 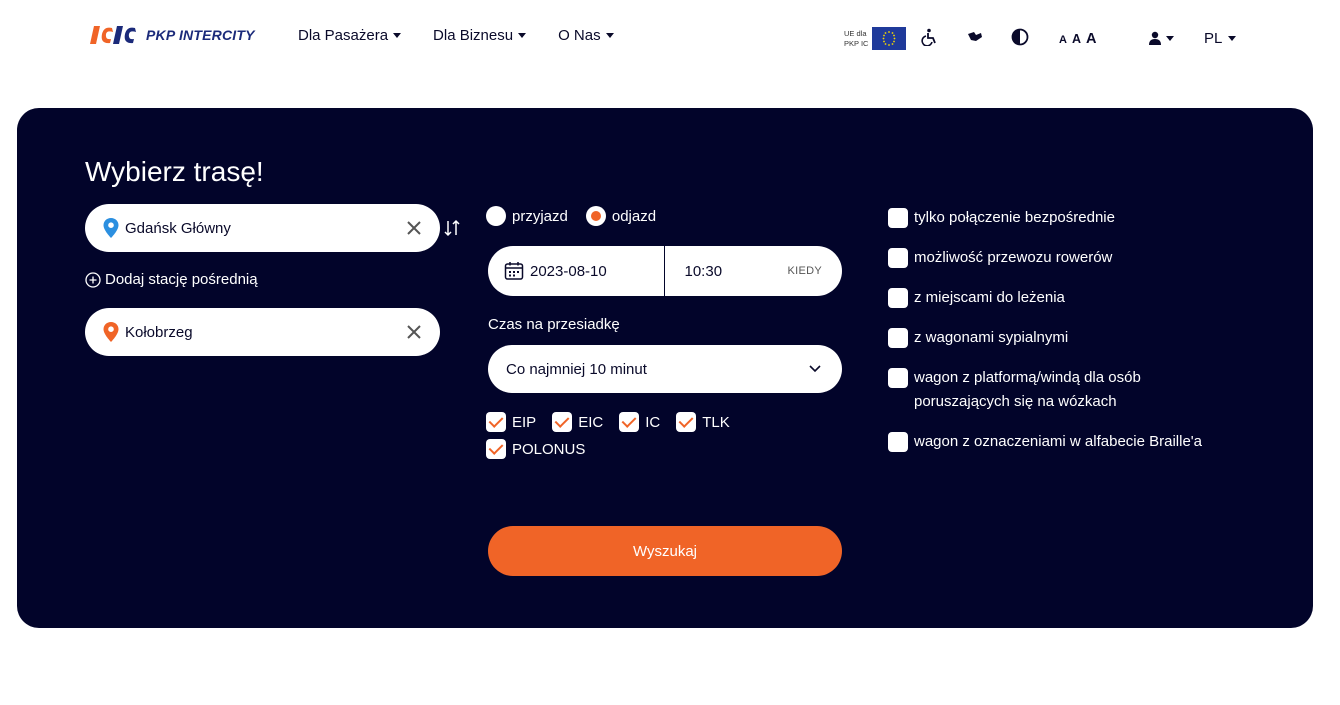 What do you see at coordinates (159, 332) in the screenshot?
I see `to-station-value: Kołobrzeg` at bounding box center [159, 332].